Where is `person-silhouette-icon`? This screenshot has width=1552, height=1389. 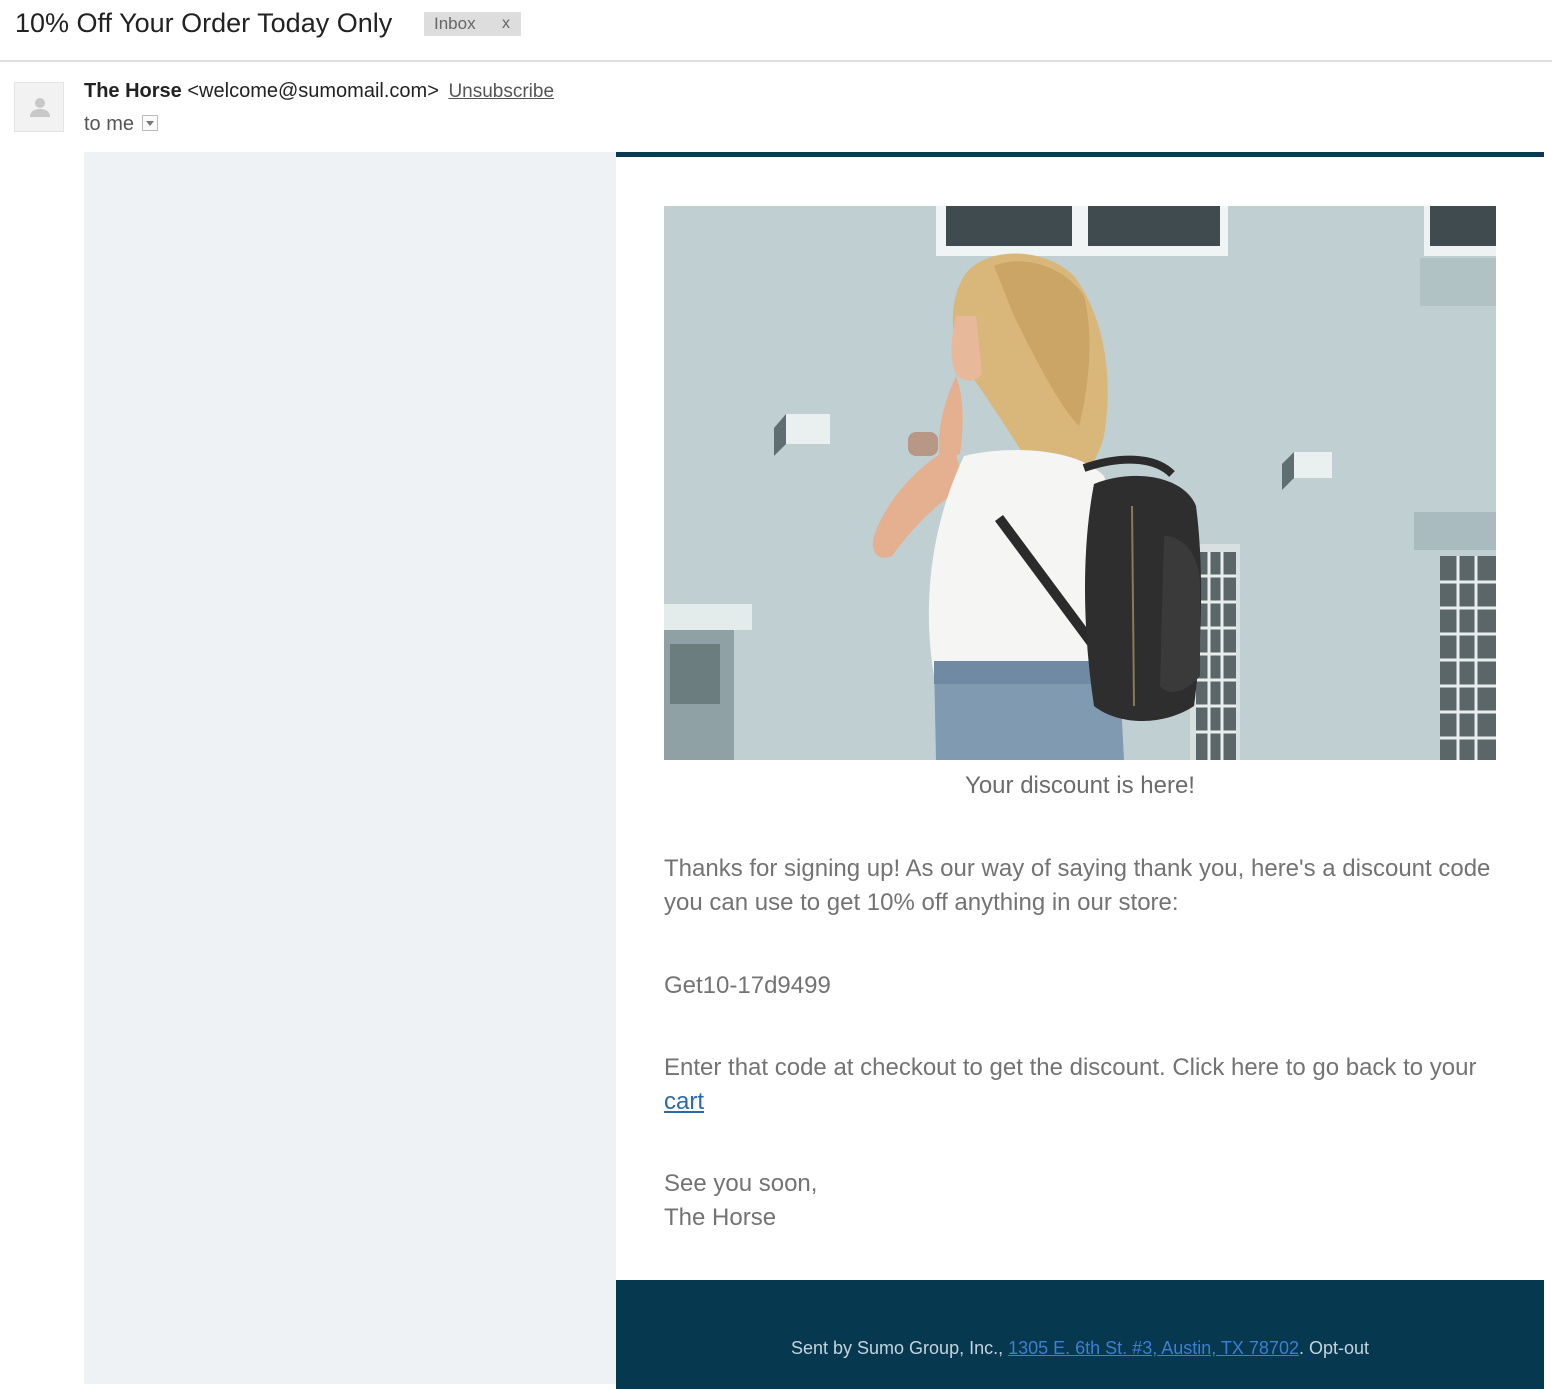
person-silhouette-icon is located at coordinates (40, 107).